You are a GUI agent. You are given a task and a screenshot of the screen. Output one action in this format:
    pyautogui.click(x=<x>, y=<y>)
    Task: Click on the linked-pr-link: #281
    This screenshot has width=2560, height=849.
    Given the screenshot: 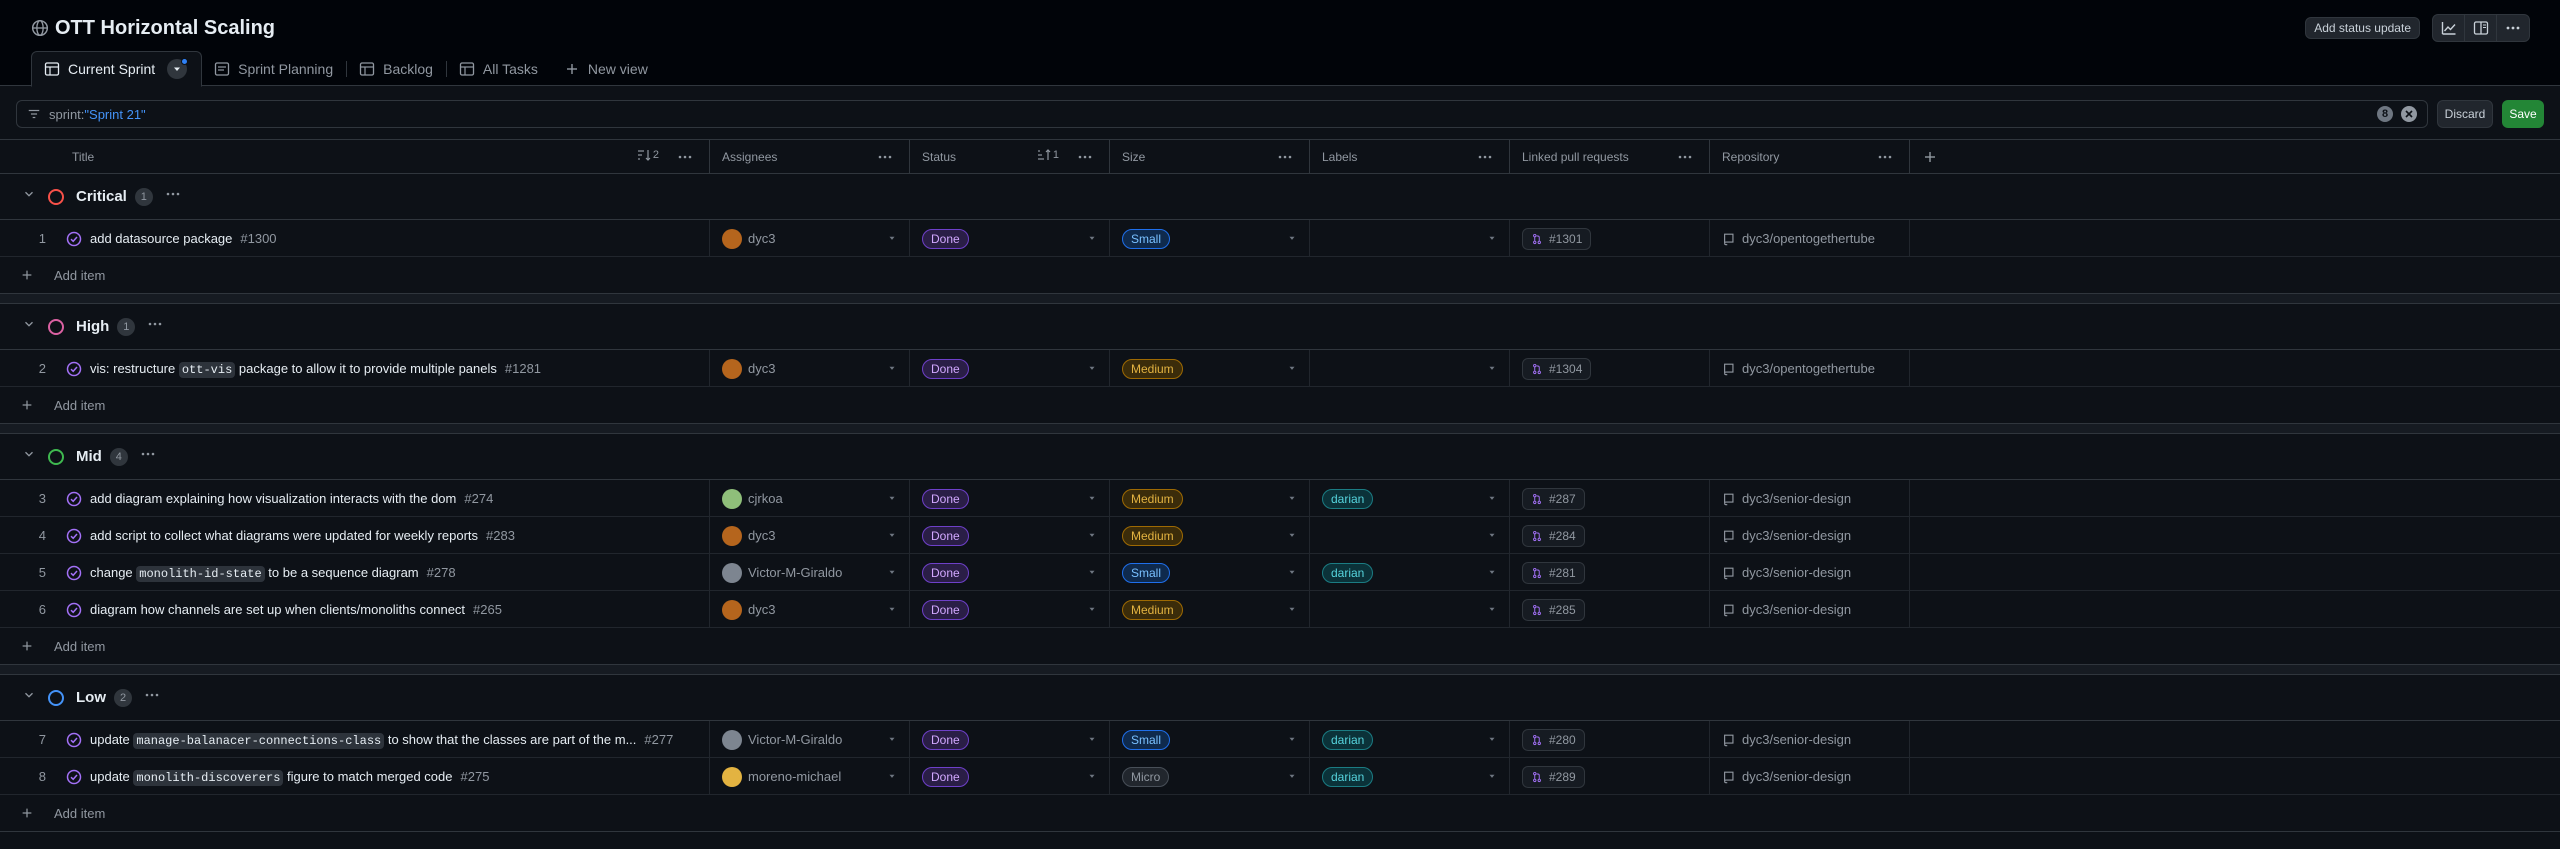 What is the action you would take?
    pyautogui.click(x=1553, y=572)
    